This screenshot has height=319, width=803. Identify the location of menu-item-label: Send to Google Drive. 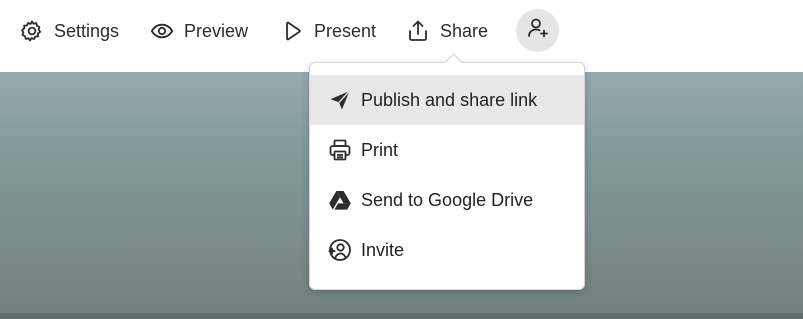
(447, 199).